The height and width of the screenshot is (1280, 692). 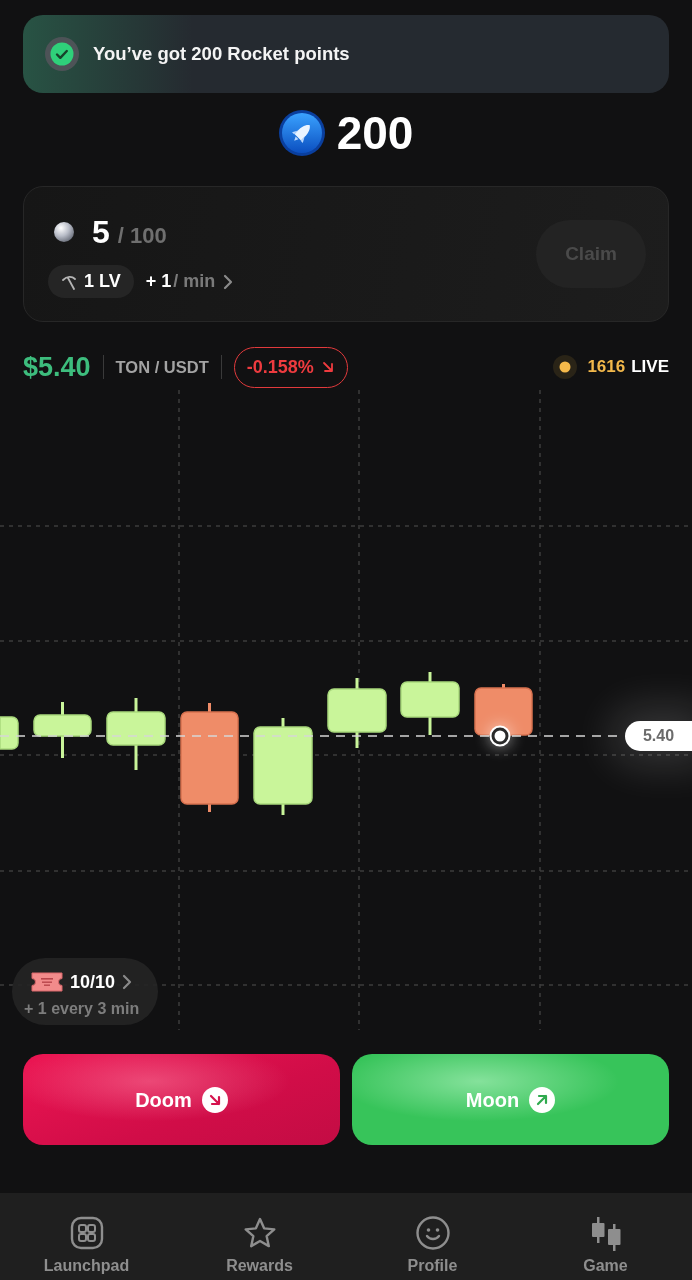 What do you see at coordinates (221, 54) in the screenshot?
I see `notification-text: You’ve got 200 Rocket points` at bounding box center [221, 54].